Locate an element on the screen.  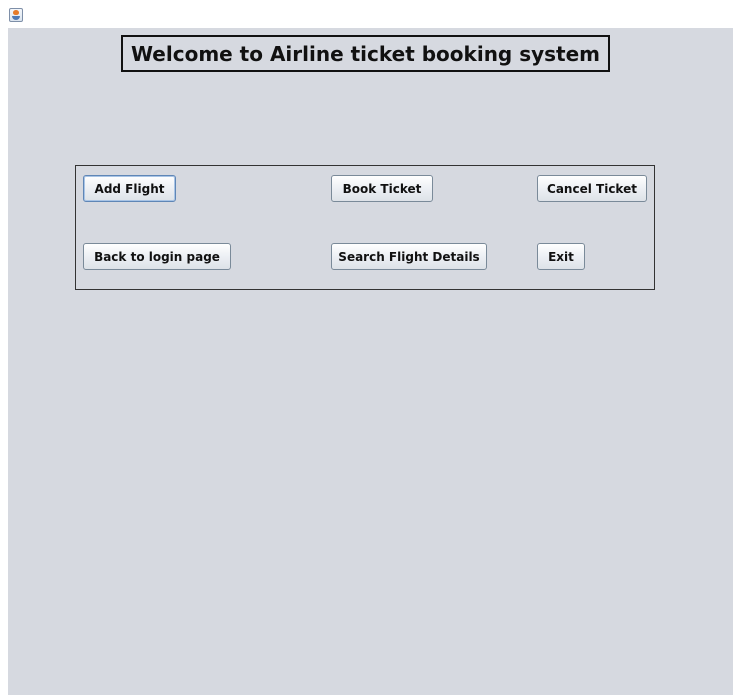
cancel-ticket-button: Cancel Ticket is located at coordinates (592, 188).